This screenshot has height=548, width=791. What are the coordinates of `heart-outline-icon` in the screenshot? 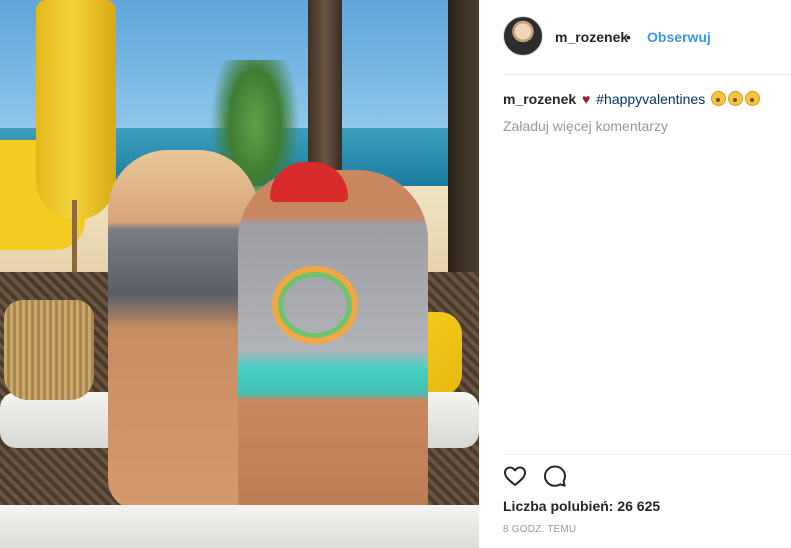 It's located at (515, 476).